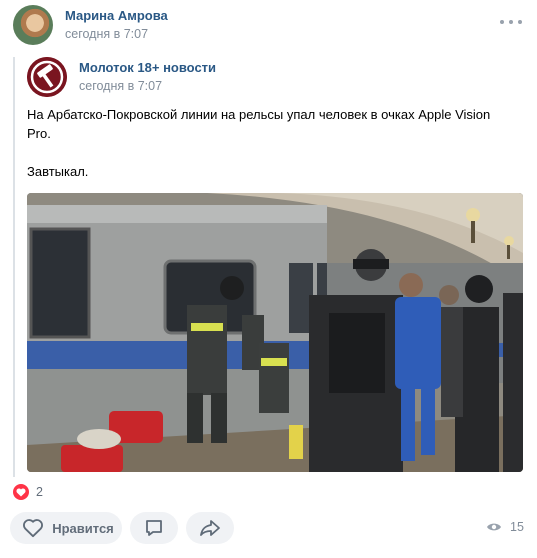 The width and height of the screenshot is (537, 558). I want to click on views-counter: 15, so click(505, 527).